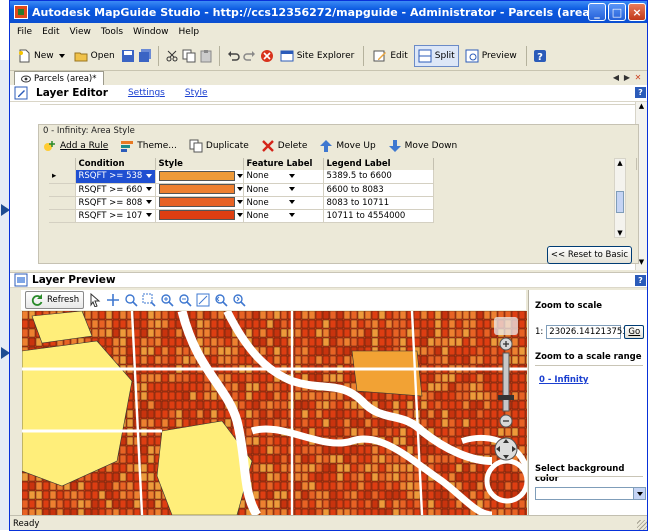 Image resolution: width=648 pixels, height=531 pixels. What do you see at coordinates (115, 216) in the screenshot?
I see `condition-cell: RSQFT >= 107` at bounding box center [115, 216].